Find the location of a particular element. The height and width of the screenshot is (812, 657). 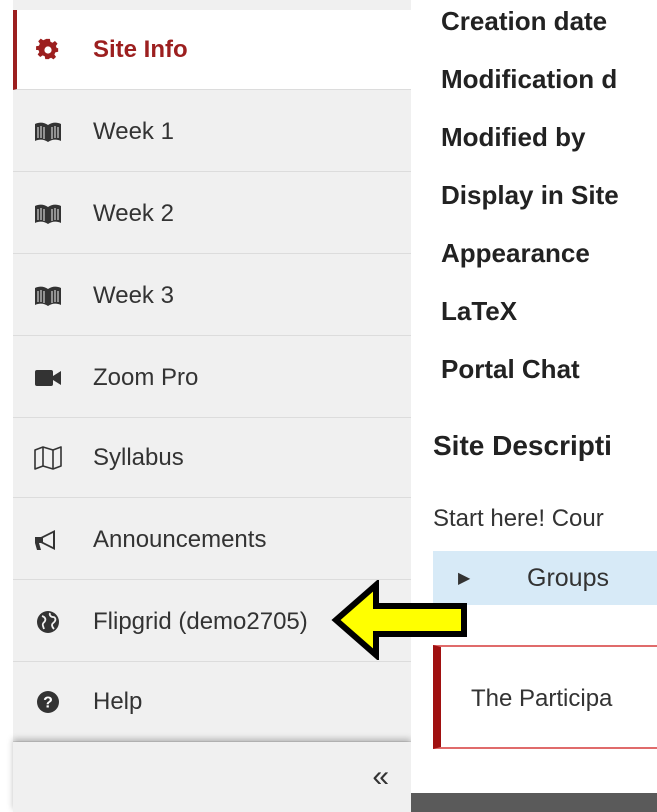

field-label-appearance: Appearance is located at coordinates (515, 253).